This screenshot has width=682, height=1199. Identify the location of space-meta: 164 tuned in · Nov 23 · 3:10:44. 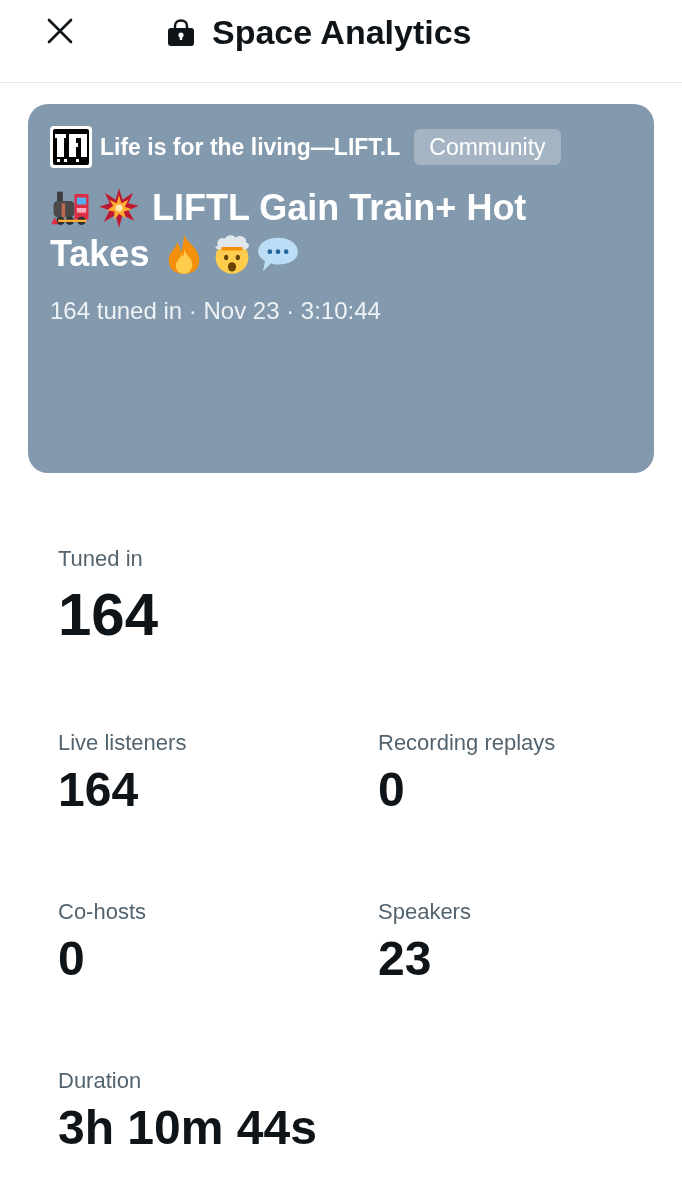
(216, 311).